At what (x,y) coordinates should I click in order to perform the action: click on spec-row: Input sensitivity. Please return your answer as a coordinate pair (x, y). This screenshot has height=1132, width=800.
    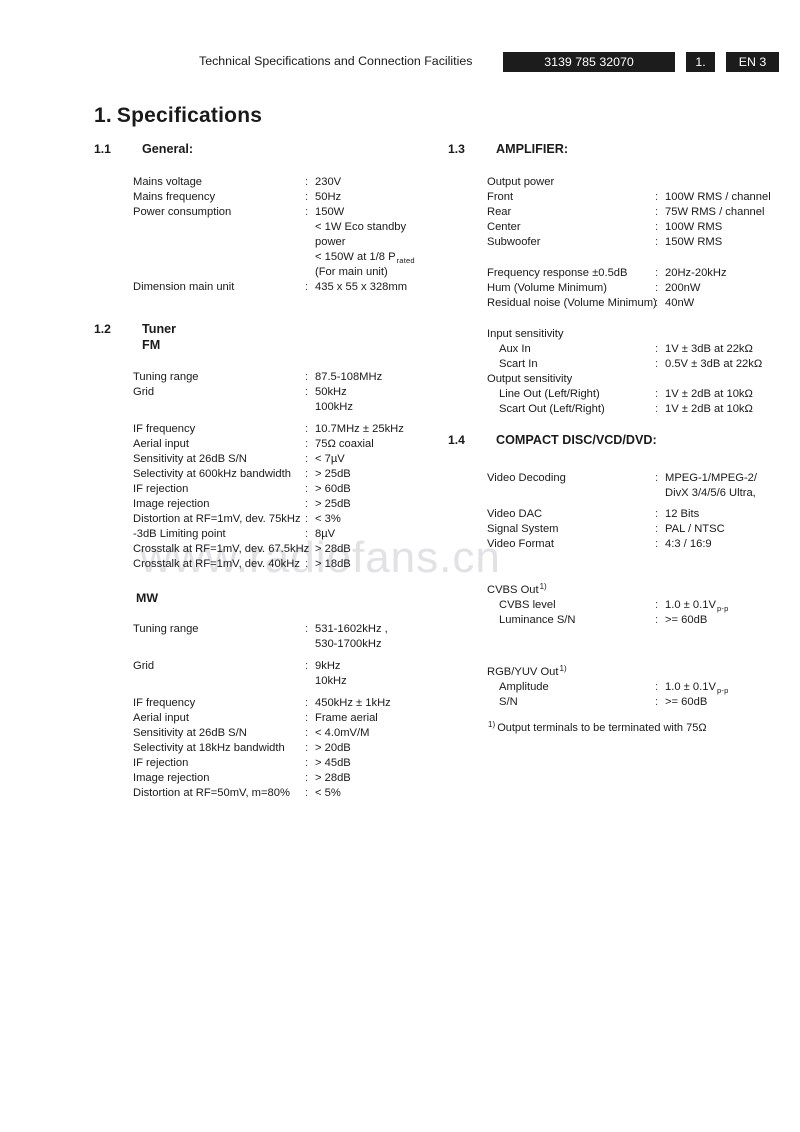
    Looking at the image, I should click on (637, 334).